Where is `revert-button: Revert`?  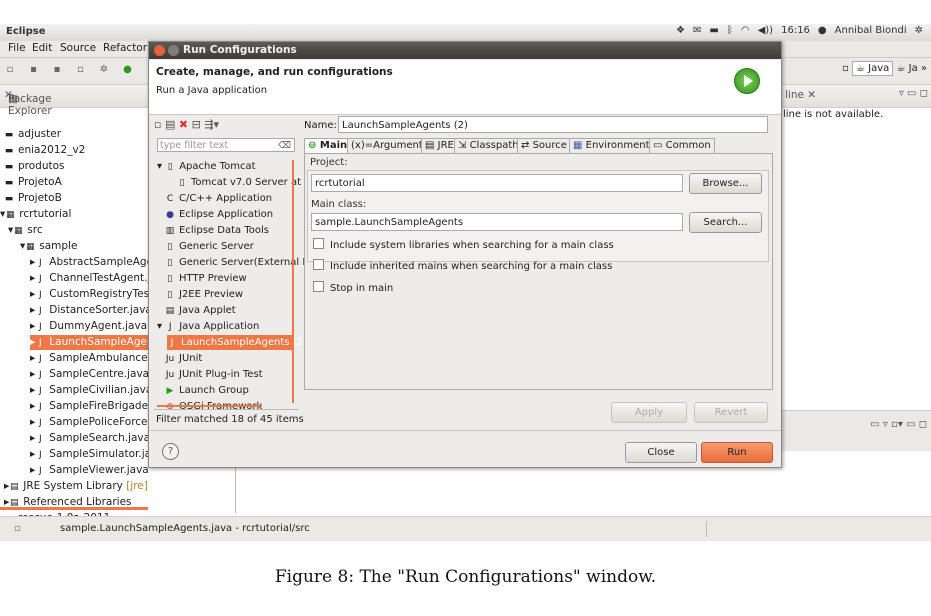 revert-button: Revert is located at coordinates (731, 412).